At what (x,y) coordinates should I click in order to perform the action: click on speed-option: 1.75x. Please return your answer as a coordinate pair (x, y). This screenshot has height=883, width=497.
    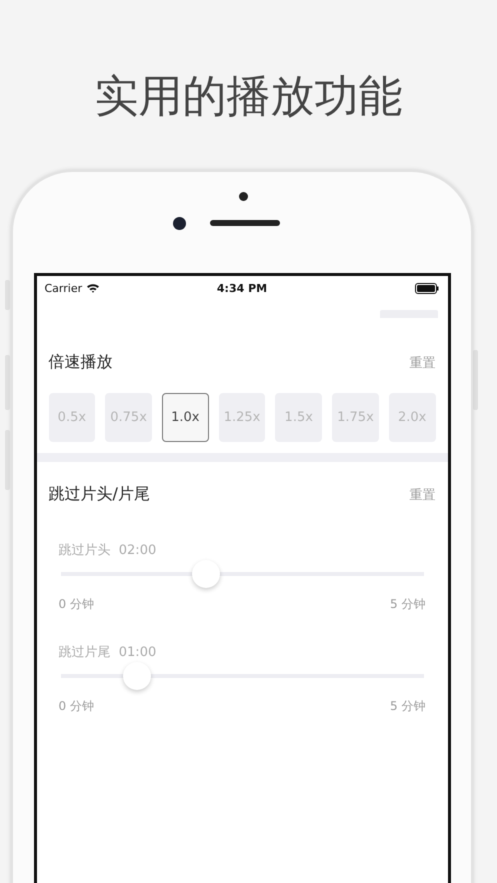
    Looking at the image, I should click on (355, 417).